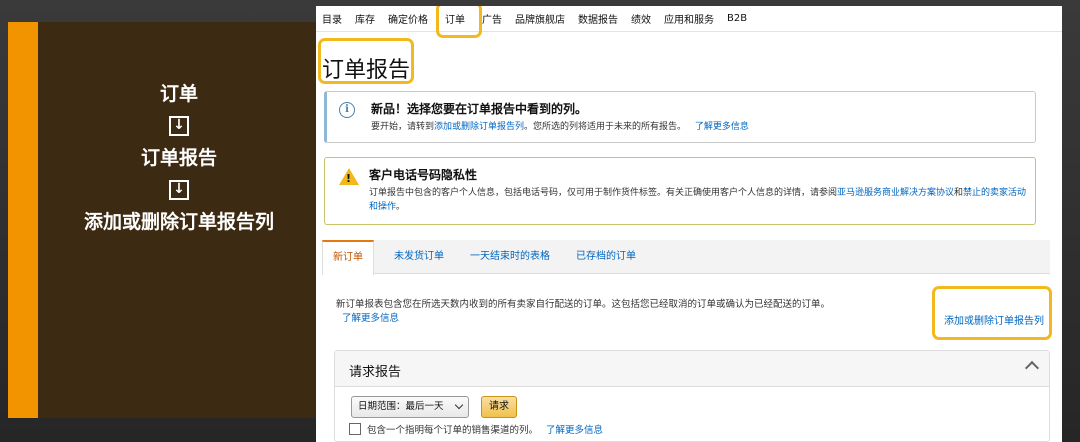 This screenshot has width=1080, height=442. What do you see at coordinates (459, 22) in the screenshot?
I see `highlight-nav-orders` at bounding box center [459, 22].